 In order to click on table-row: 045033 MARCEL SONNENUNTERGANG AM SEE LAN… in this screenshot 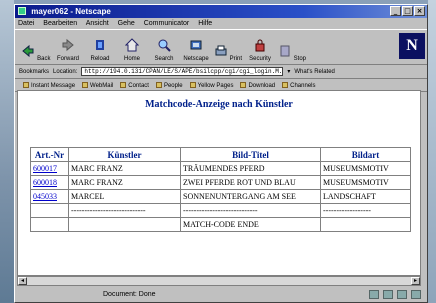, I will do `click(220, 196)`.